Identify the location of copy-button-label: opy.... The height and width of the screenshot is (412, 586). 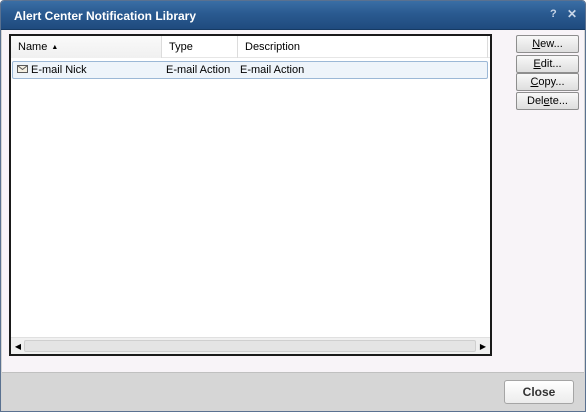
(551, 82).